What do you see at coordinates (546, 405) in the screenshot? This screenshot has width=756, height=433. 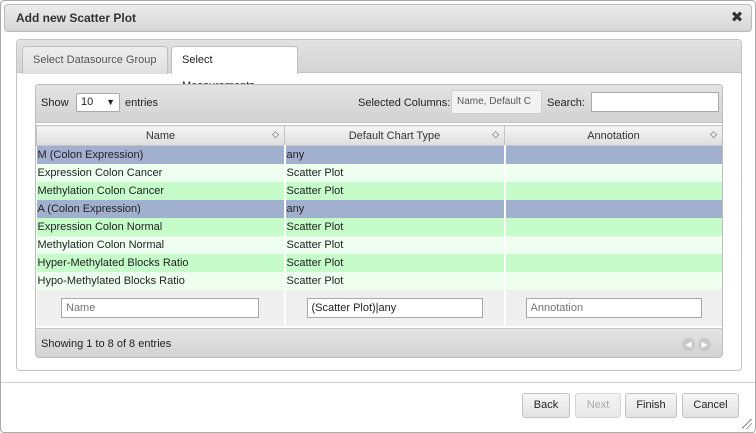 I see `back-button: Back` at bounding box center [546, 405].